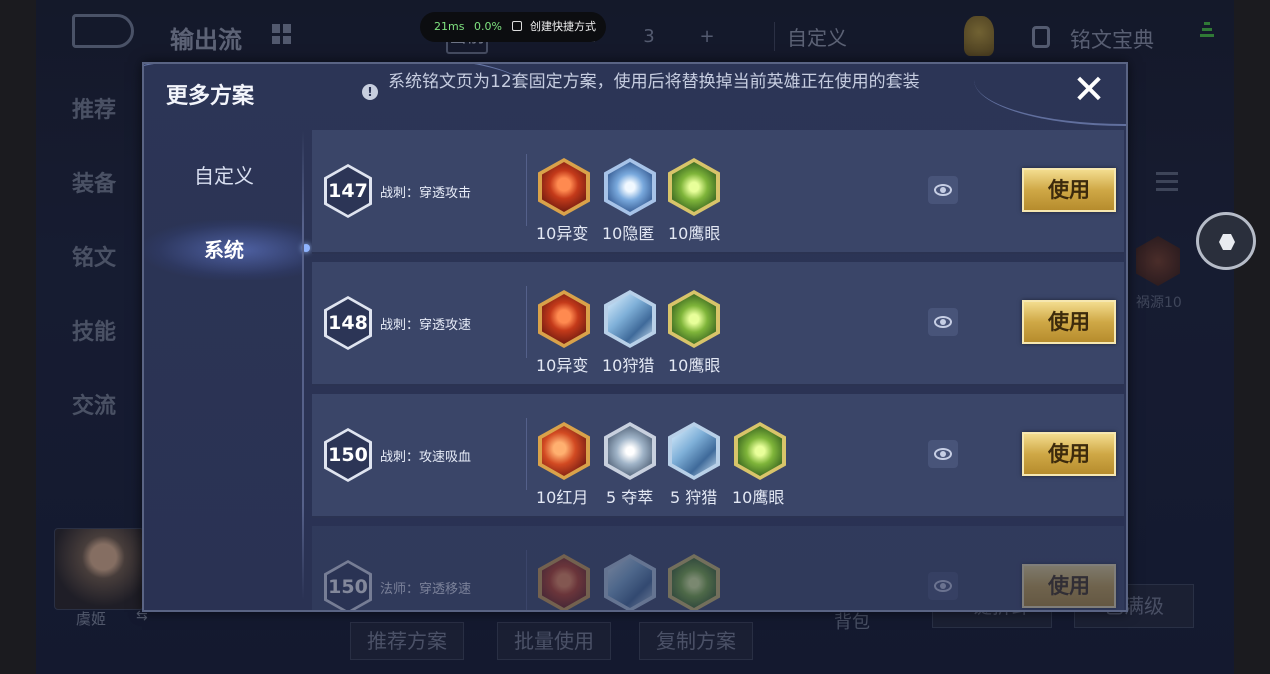 This screenshot has height=674, width=1270. What do you see at coordinates (426, 589) in the screenshot?
I see `plan-name: 法师：穿透移速` at bounding box center [426, 589].